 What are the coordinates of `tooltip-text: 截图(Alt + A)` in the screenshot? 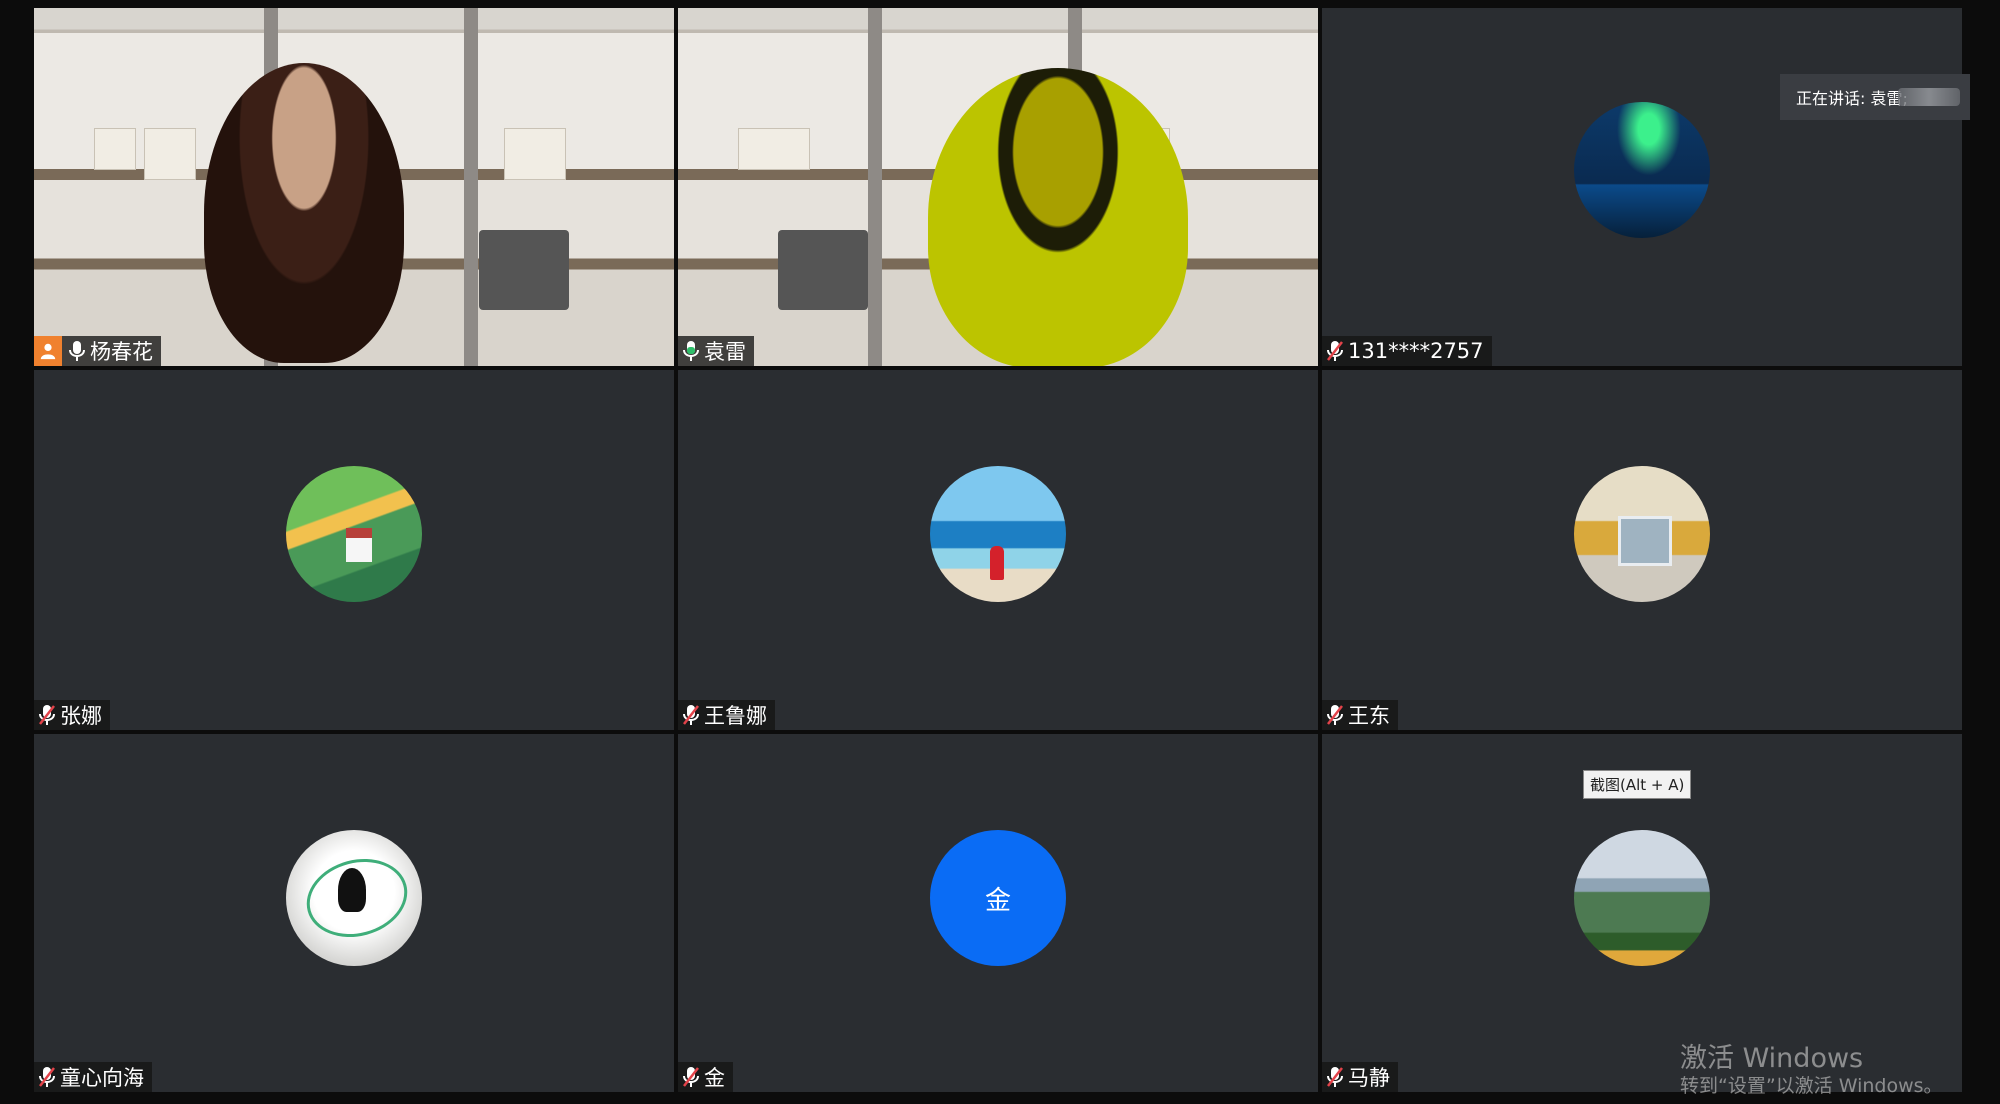 It's located at (1637, 785).